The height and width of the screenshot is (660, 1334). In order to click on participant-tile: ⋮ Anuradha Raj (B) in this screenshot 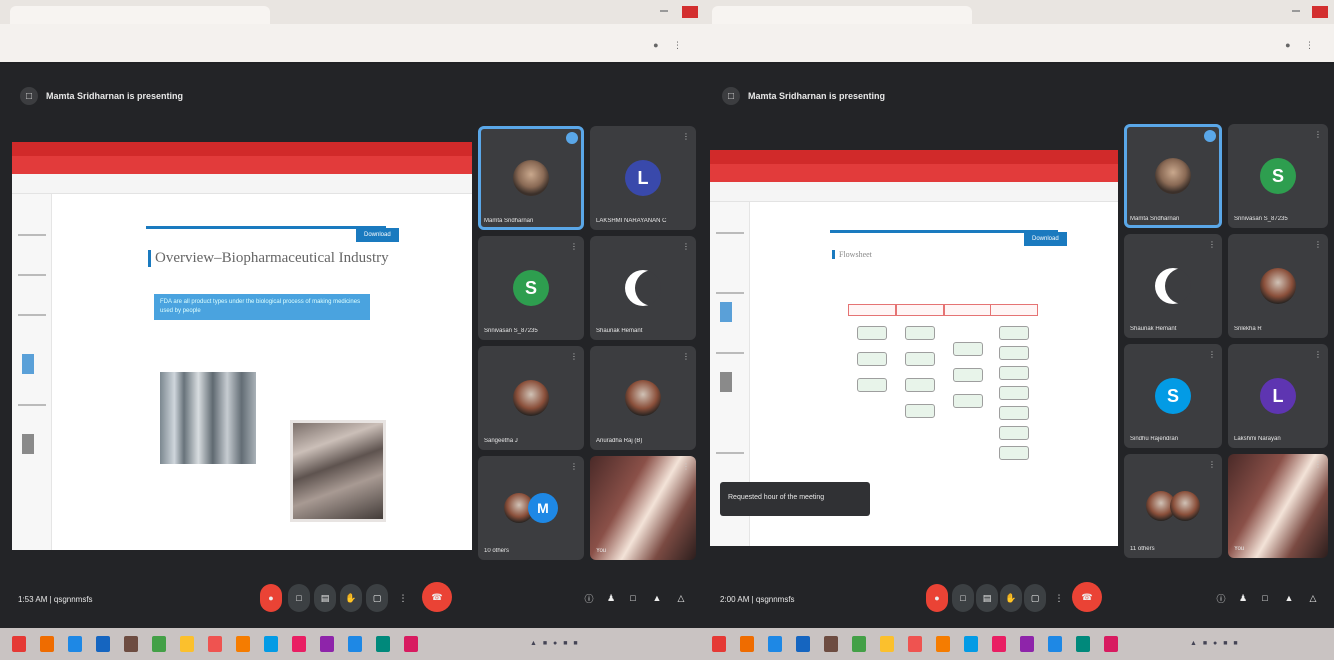, I will do `click(643, 398)`.